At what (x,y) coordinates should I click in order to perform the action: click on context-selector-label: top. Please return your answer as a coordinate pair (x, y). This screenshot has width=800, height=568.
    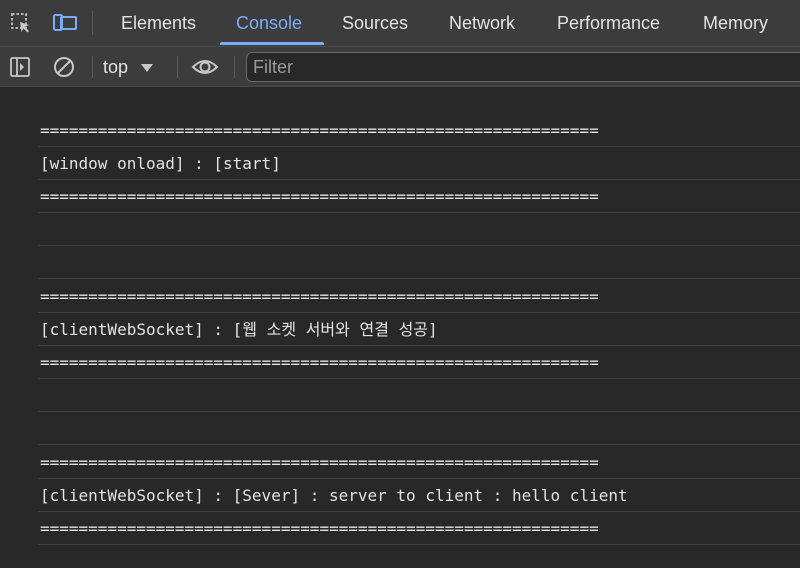
    Looking at the image, I should click on (116, 67).